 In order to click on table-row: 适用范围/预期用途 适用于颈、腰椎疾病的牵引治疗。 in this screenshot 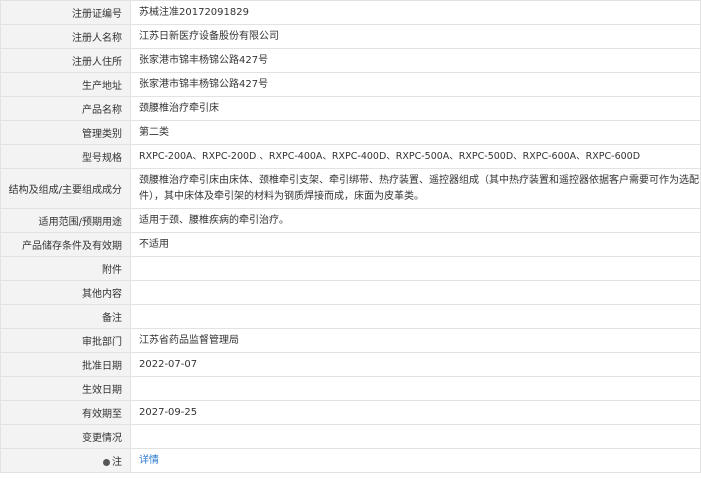, I will do `click(350, 220)`.